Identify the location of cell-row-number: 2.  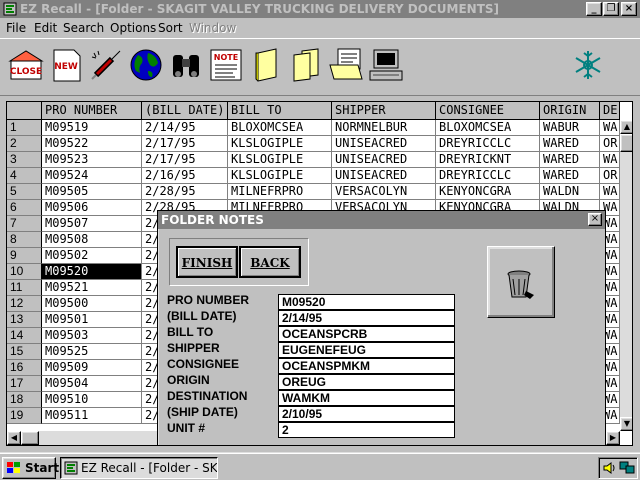
(24, 144).